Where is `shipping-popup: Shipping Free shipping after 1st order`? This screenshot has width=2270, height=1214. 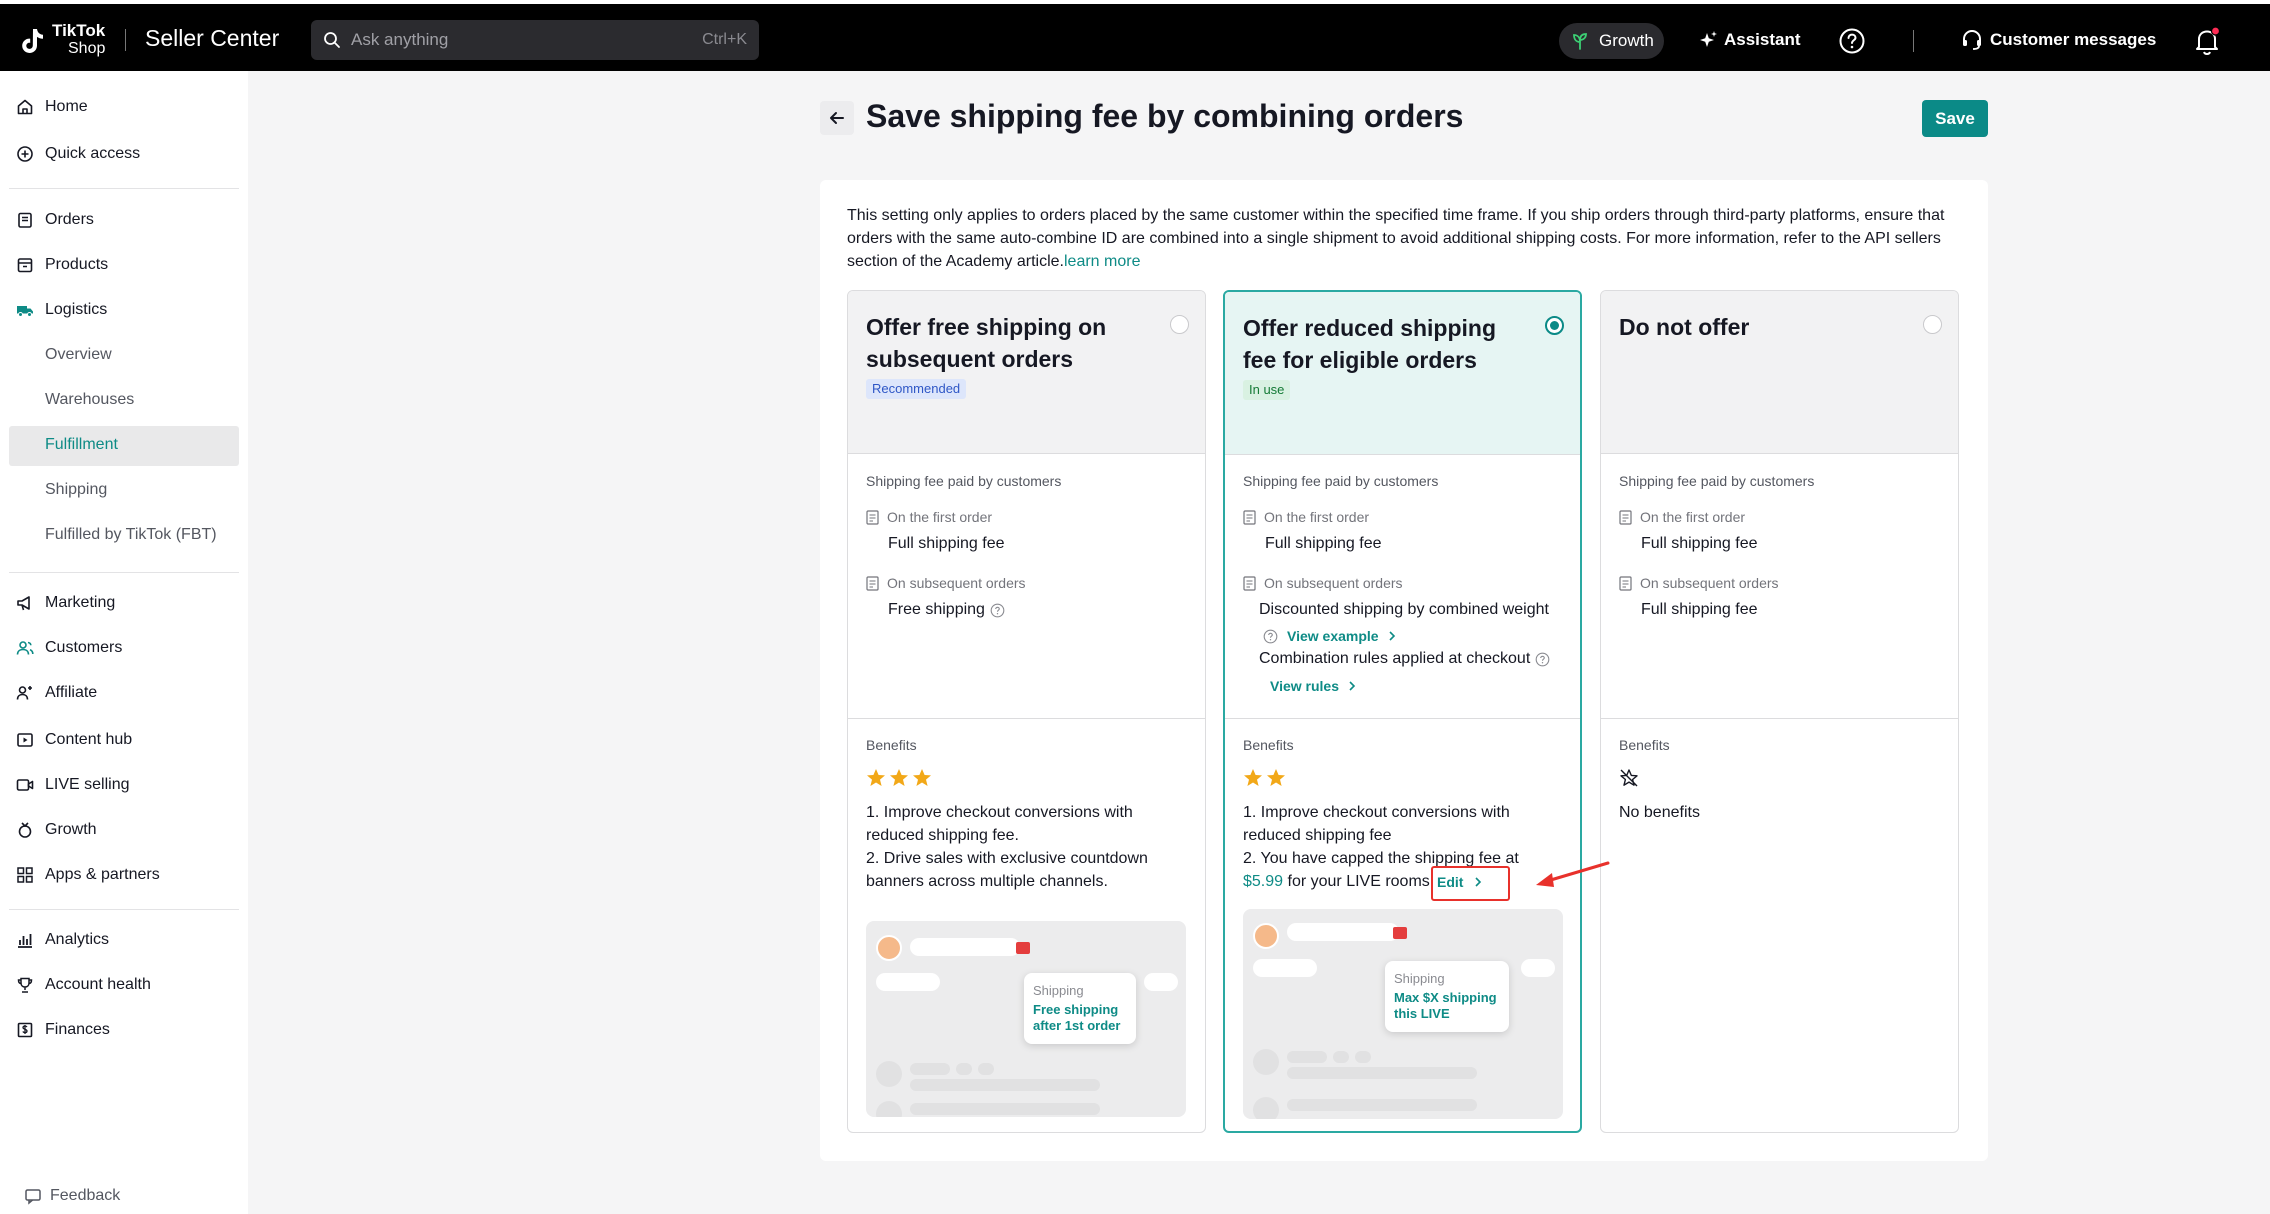 shipping-popup: Shipping Free shipping after 1st order is located at coordinates (1080, 1008).